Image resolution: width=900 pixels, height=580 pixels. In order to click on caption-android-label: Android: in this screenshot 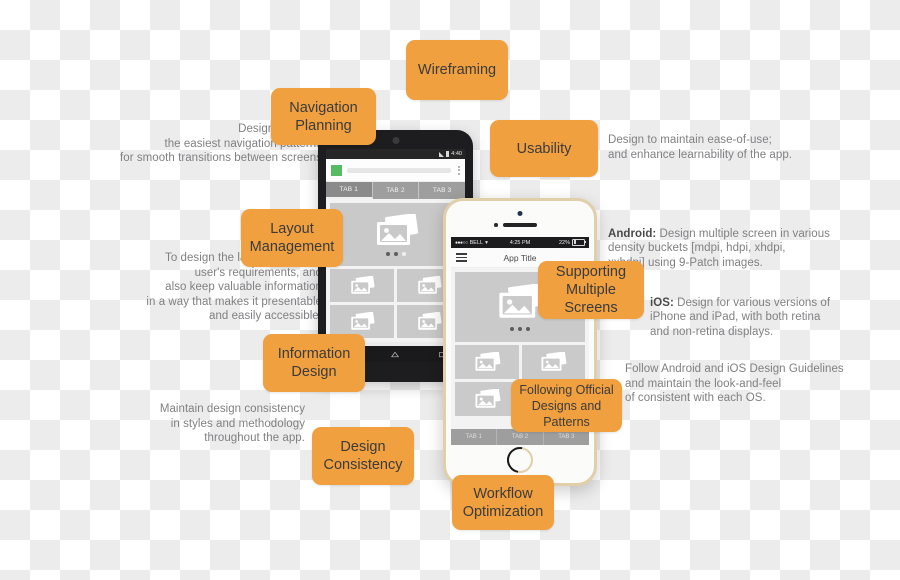, I will do `click(632, 233)`.